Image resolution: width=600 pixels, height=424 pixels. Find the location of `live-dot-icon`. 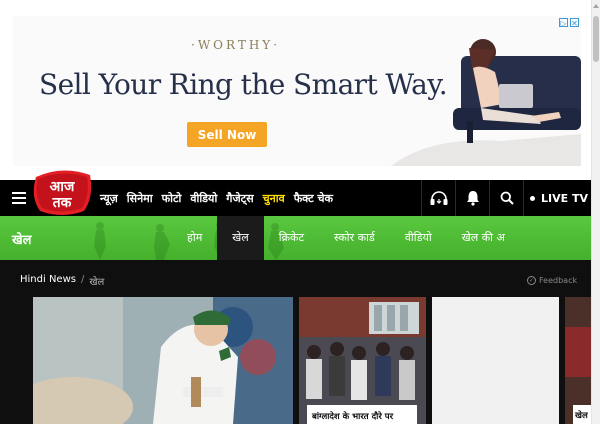

live-dot-icon is located at coordinates (532, 198).